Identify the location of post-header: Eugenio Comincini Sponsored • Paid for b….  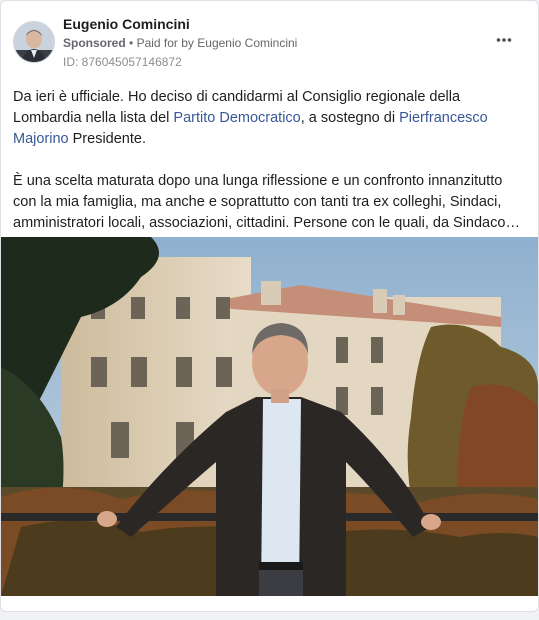
(269, 45).